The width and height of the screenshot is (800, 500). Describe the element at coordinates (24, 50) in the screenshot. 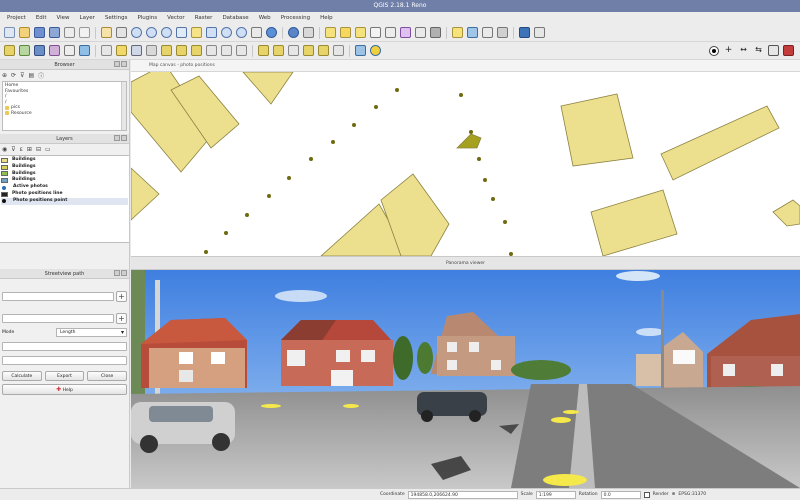

I see `add-raster-icon` at that location.